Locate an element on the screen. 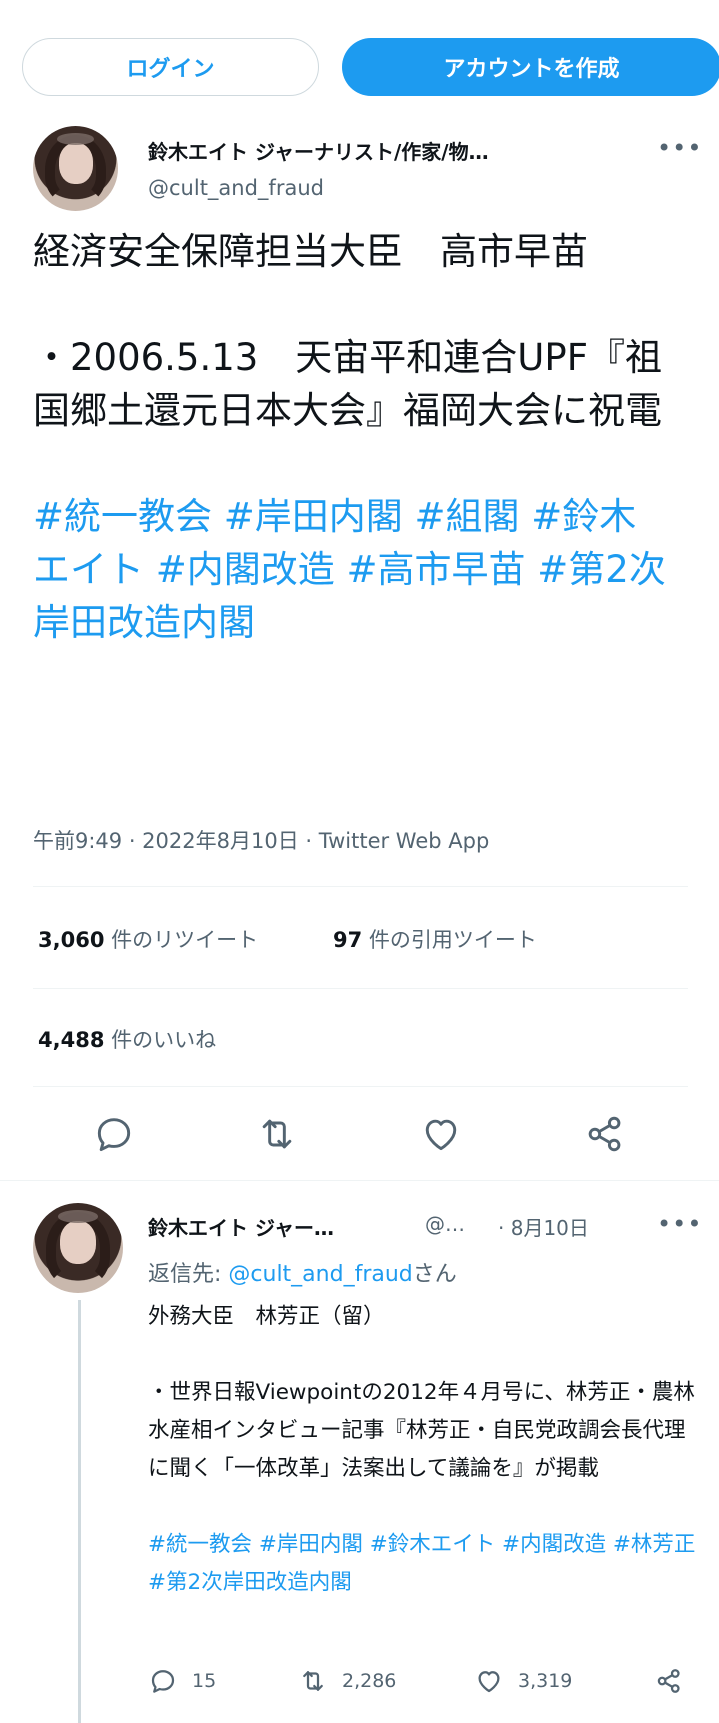 This screenshot has height=1723, width=719. login-button: ログイン is located at coordinates (170, 67).